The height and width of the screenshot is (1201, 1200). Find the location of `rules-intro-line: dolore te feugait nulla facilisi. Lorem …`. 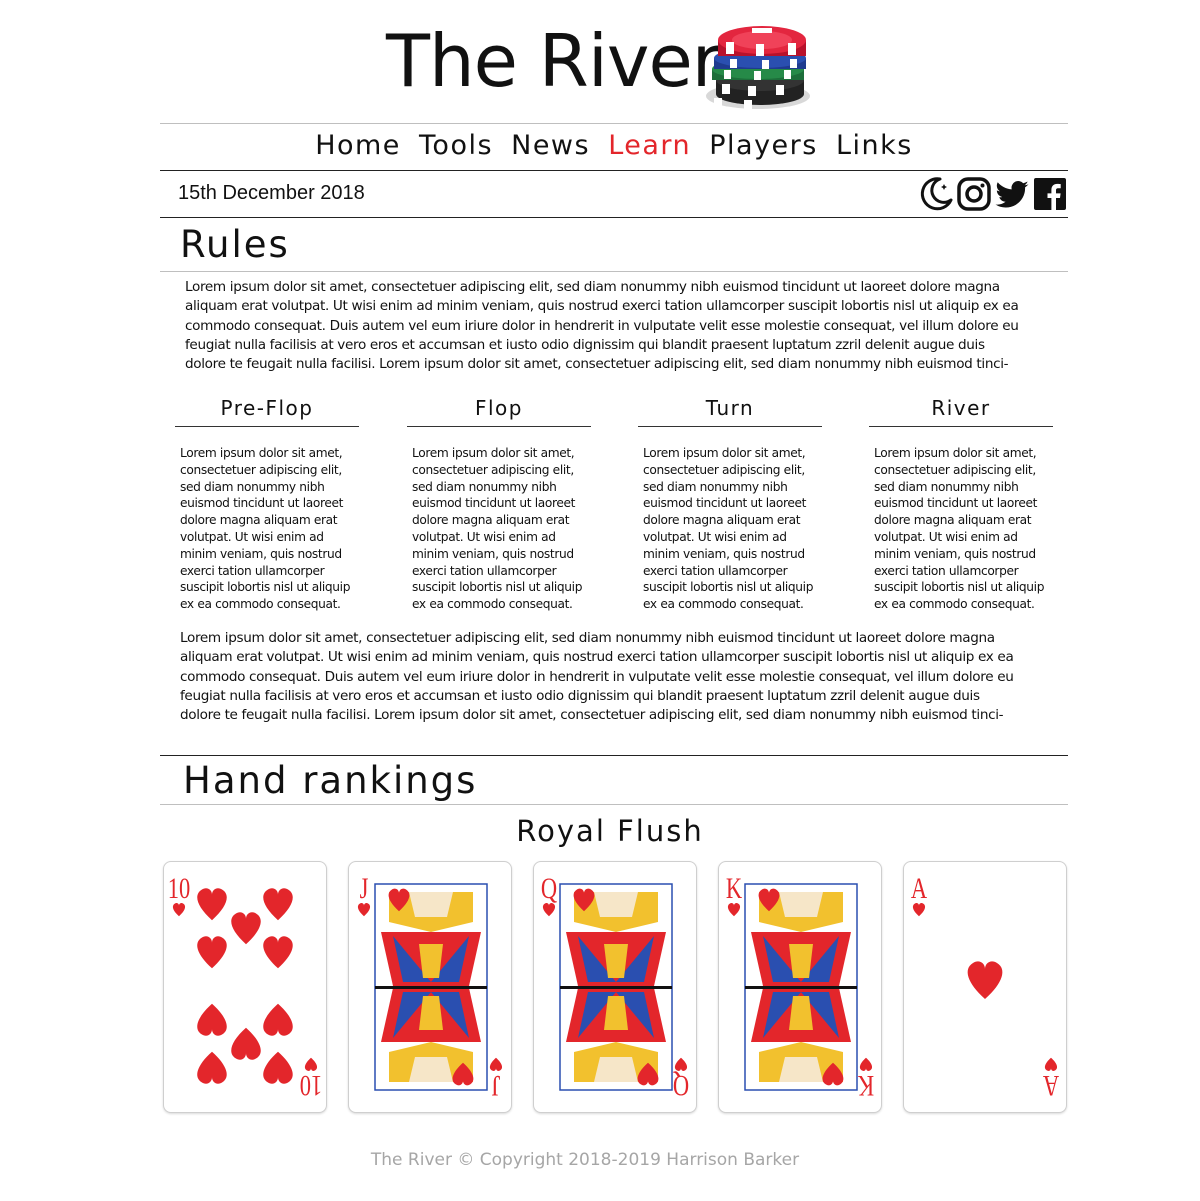

rules-intro-line: dolore te feugait nulla facilisi. Lorem … is located at coordinates (597, 364).